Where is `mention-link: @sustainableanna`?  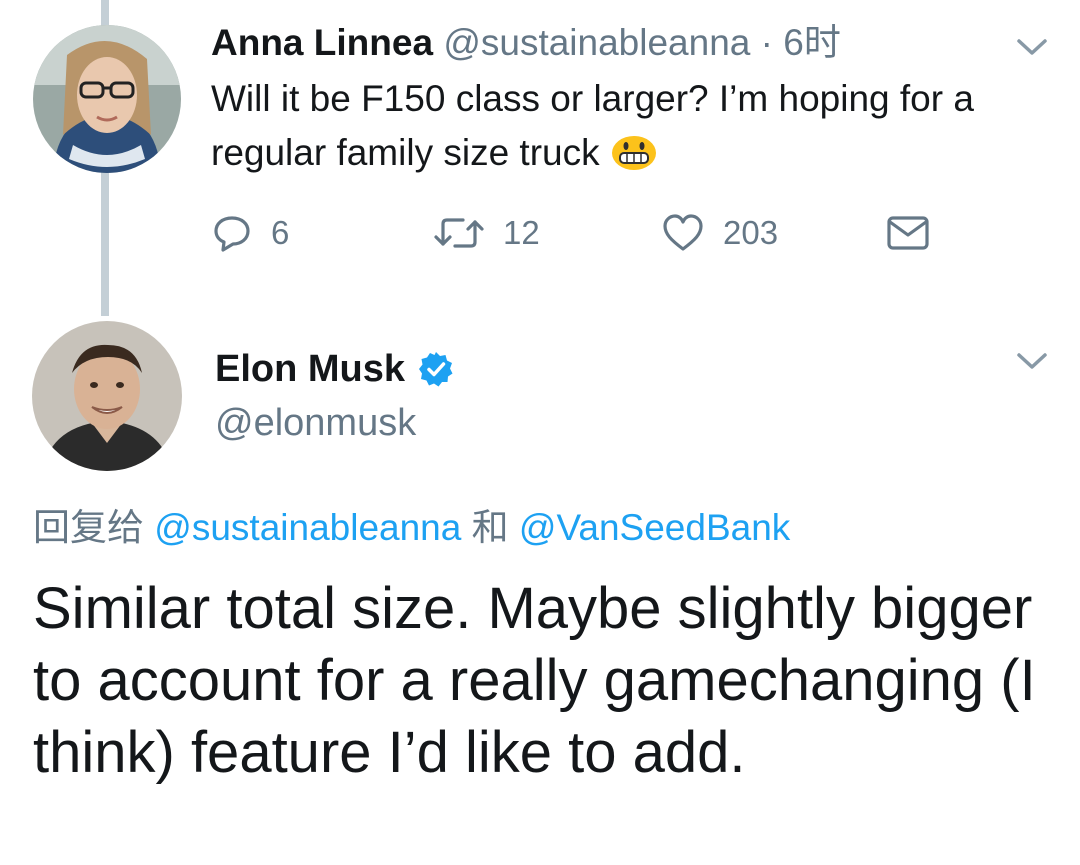
mention-link: @sustainableanna is located at coordinates (307, 527).